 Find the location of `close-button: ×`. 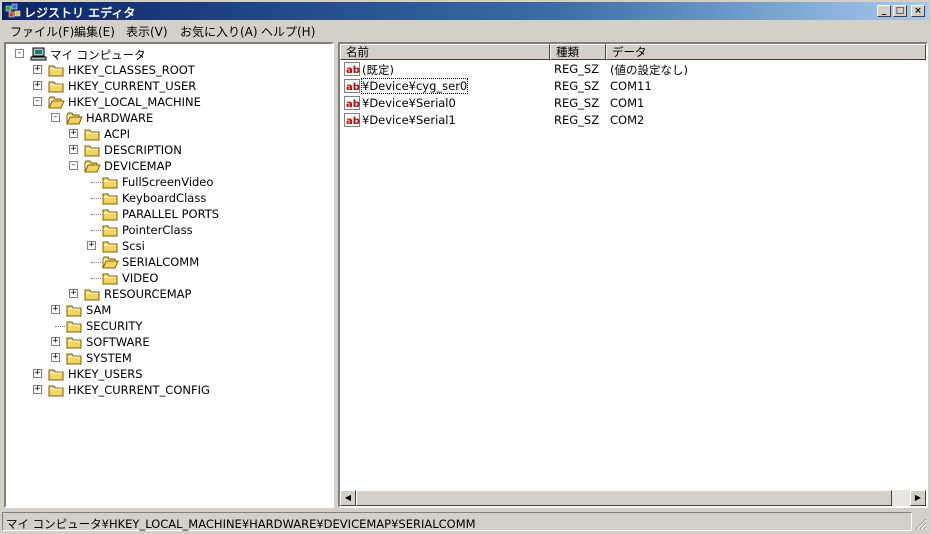

close-button: × is located at coordinates (918, 11).